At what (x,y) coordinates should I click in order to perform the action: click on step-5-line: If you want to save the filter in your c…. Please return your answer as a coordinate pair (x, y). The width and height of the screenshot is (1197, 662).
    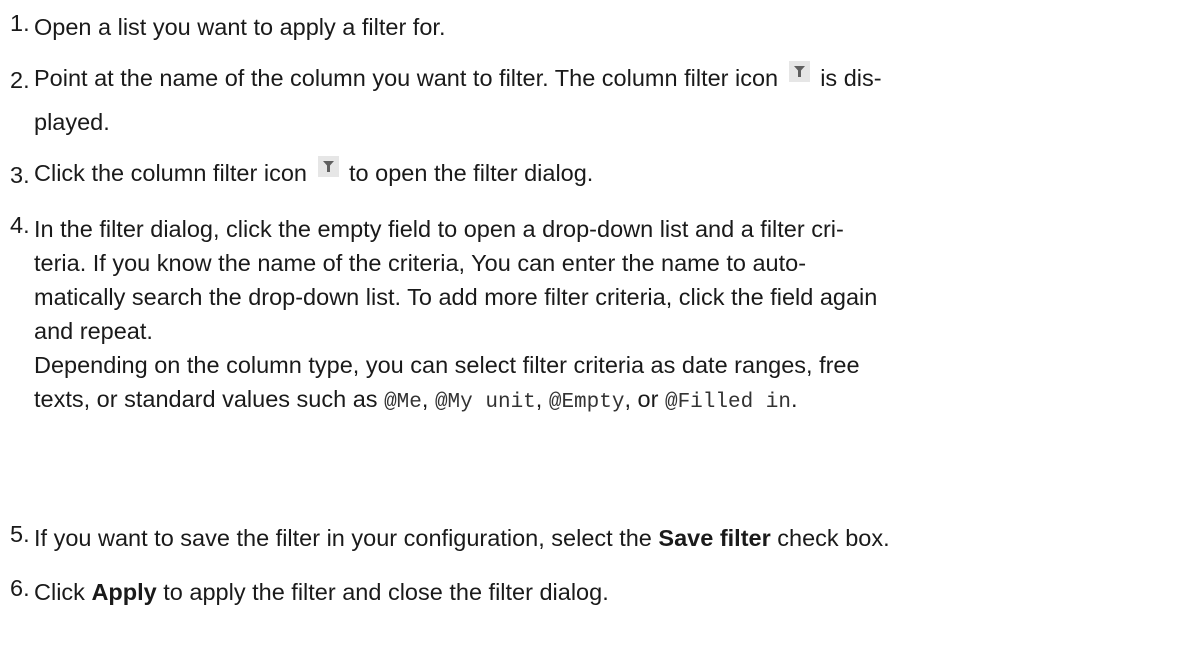
    Looking at the image, I should click on (615, 538).